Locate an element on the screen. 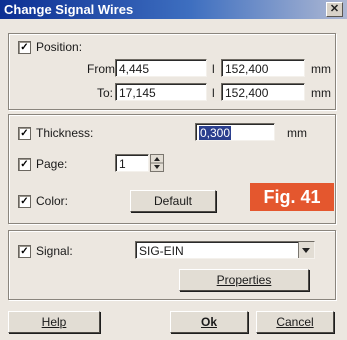 This screenshot has width=347, height=340. color-default-button: Default is located at coordinates (173, 201).